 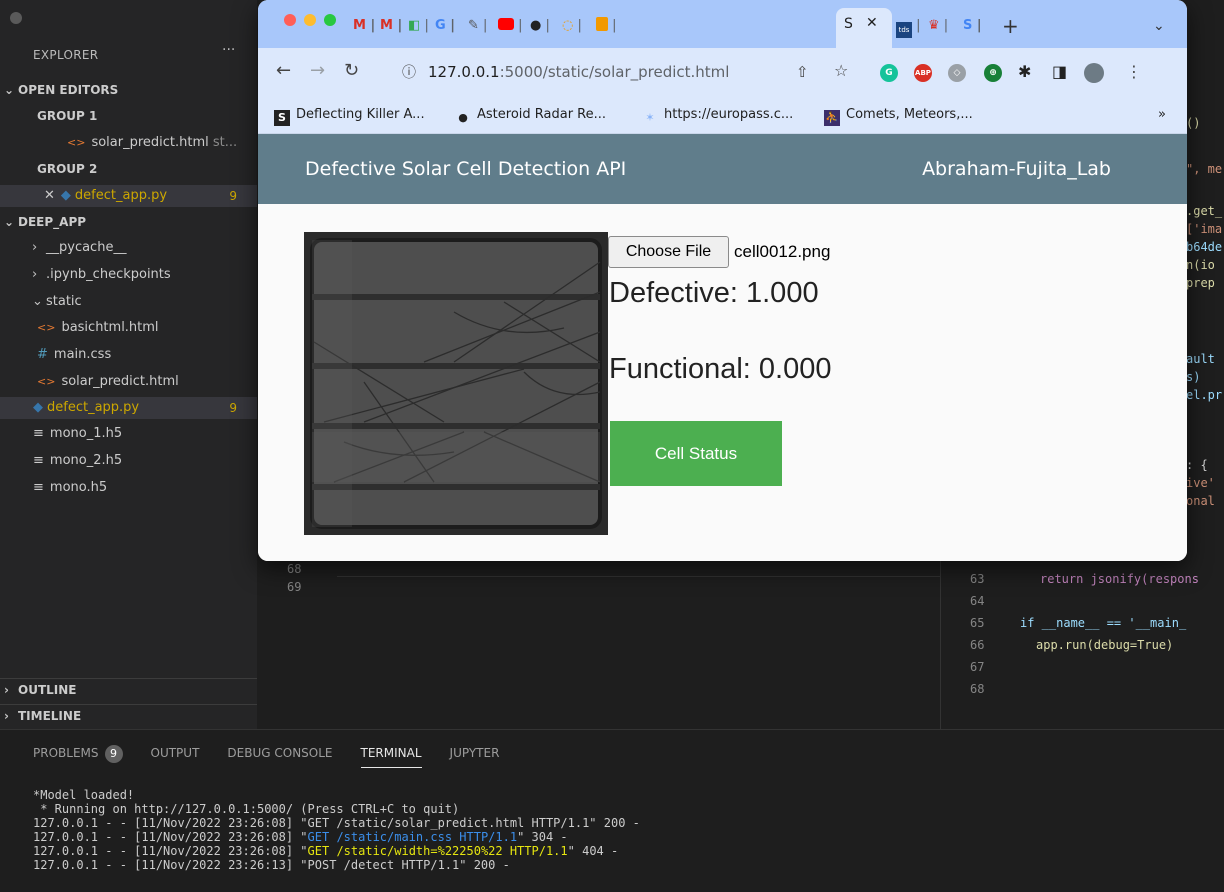 What do you see at coordinates (957, 73) in the screenshot?
I see `shield-icon: ◇` at bounding box center [957, 73].